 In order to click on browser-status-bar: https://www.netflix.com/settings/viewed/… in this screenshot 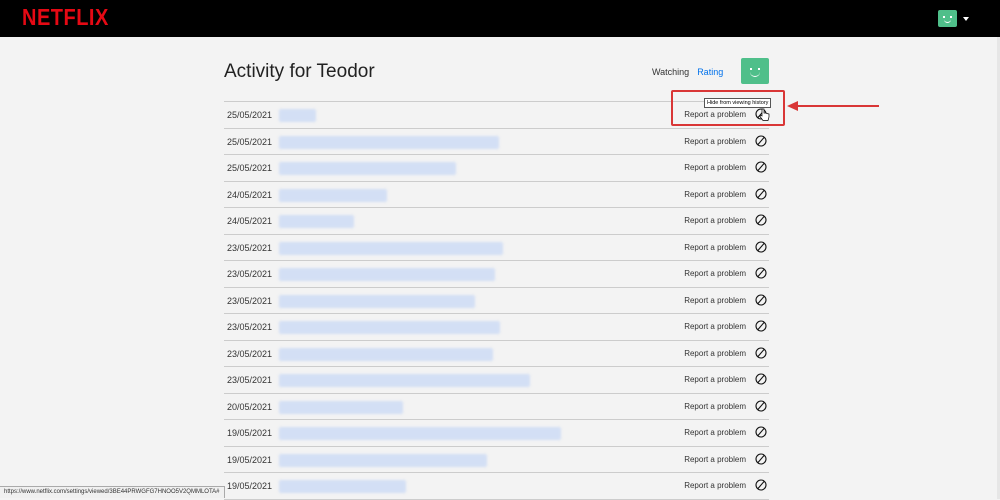, I will do `click(112, 492)`.